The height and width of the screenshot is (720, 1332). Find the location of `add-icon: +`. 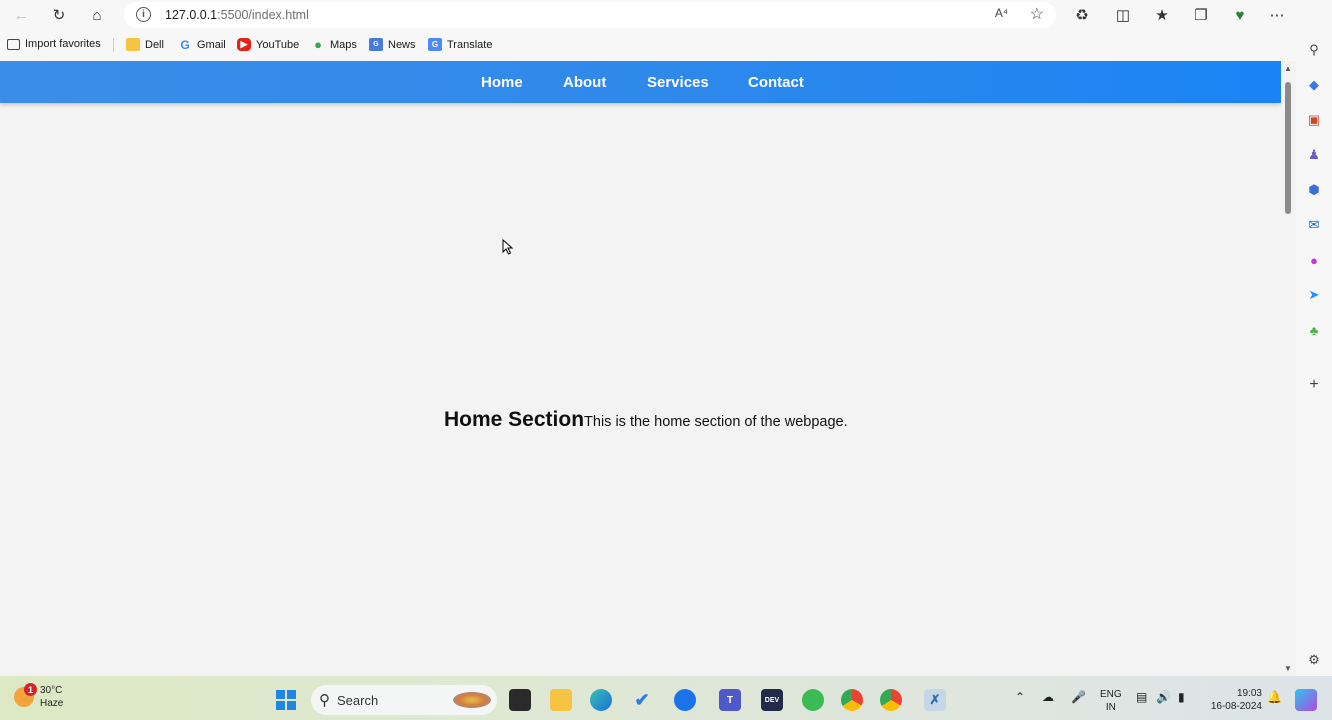

add-icon: + is located at coordinates (1314, 385).